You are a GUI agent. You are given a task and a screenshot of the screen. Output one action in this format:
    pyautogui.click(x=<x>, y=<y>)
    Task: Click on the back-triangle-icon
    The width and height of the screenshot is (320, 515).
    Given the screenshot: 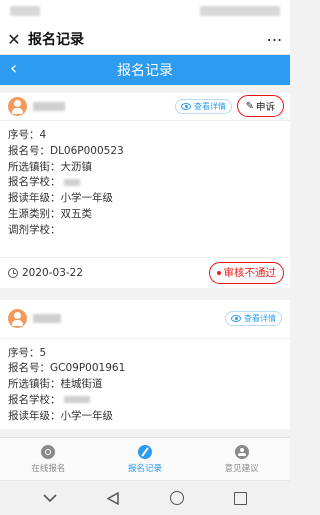 What is the action you would take?
    pyautogui.click(x=113, y=498)
    